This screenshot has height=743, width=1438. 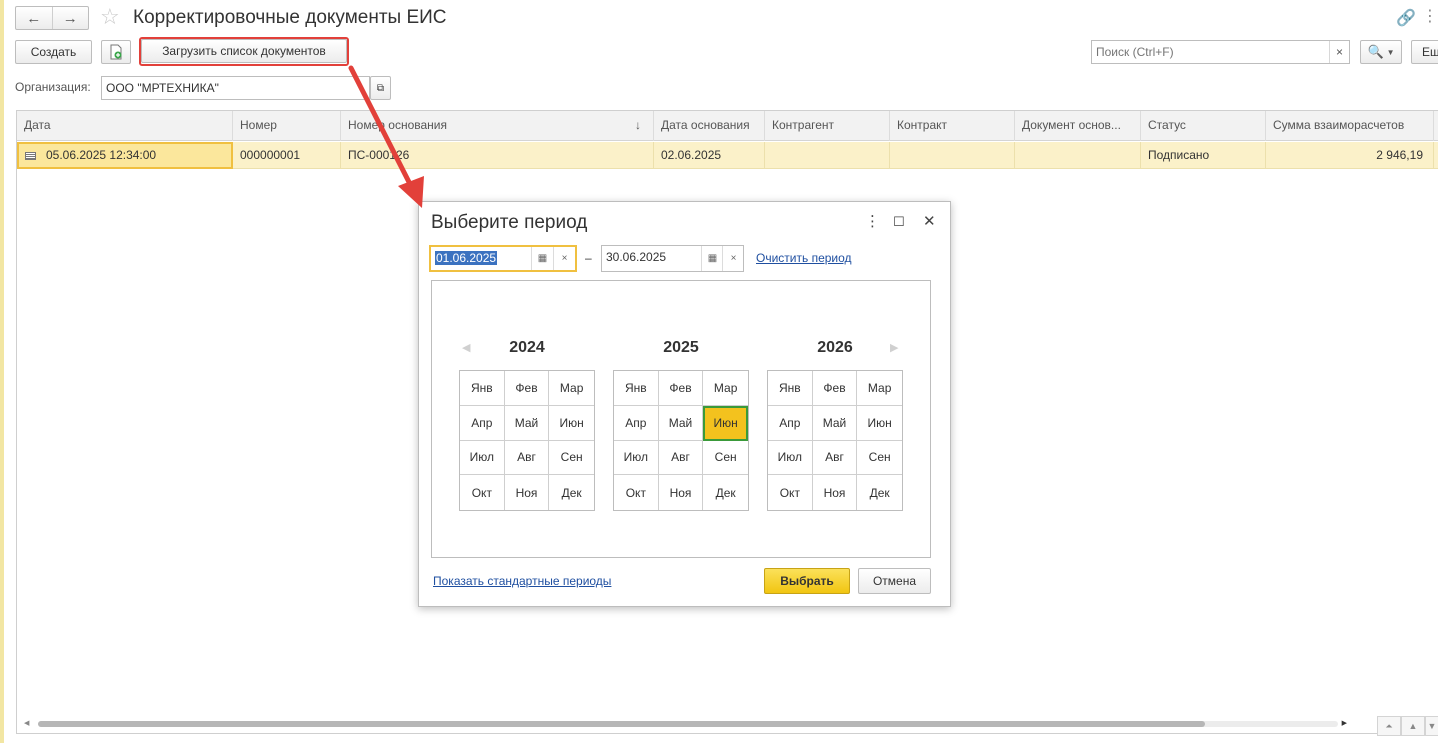 What do you see at coordinates (397, 125) in the screenshot?
I see `column-header-base-number-label: Номер основания` at bounding box center [397, 125].